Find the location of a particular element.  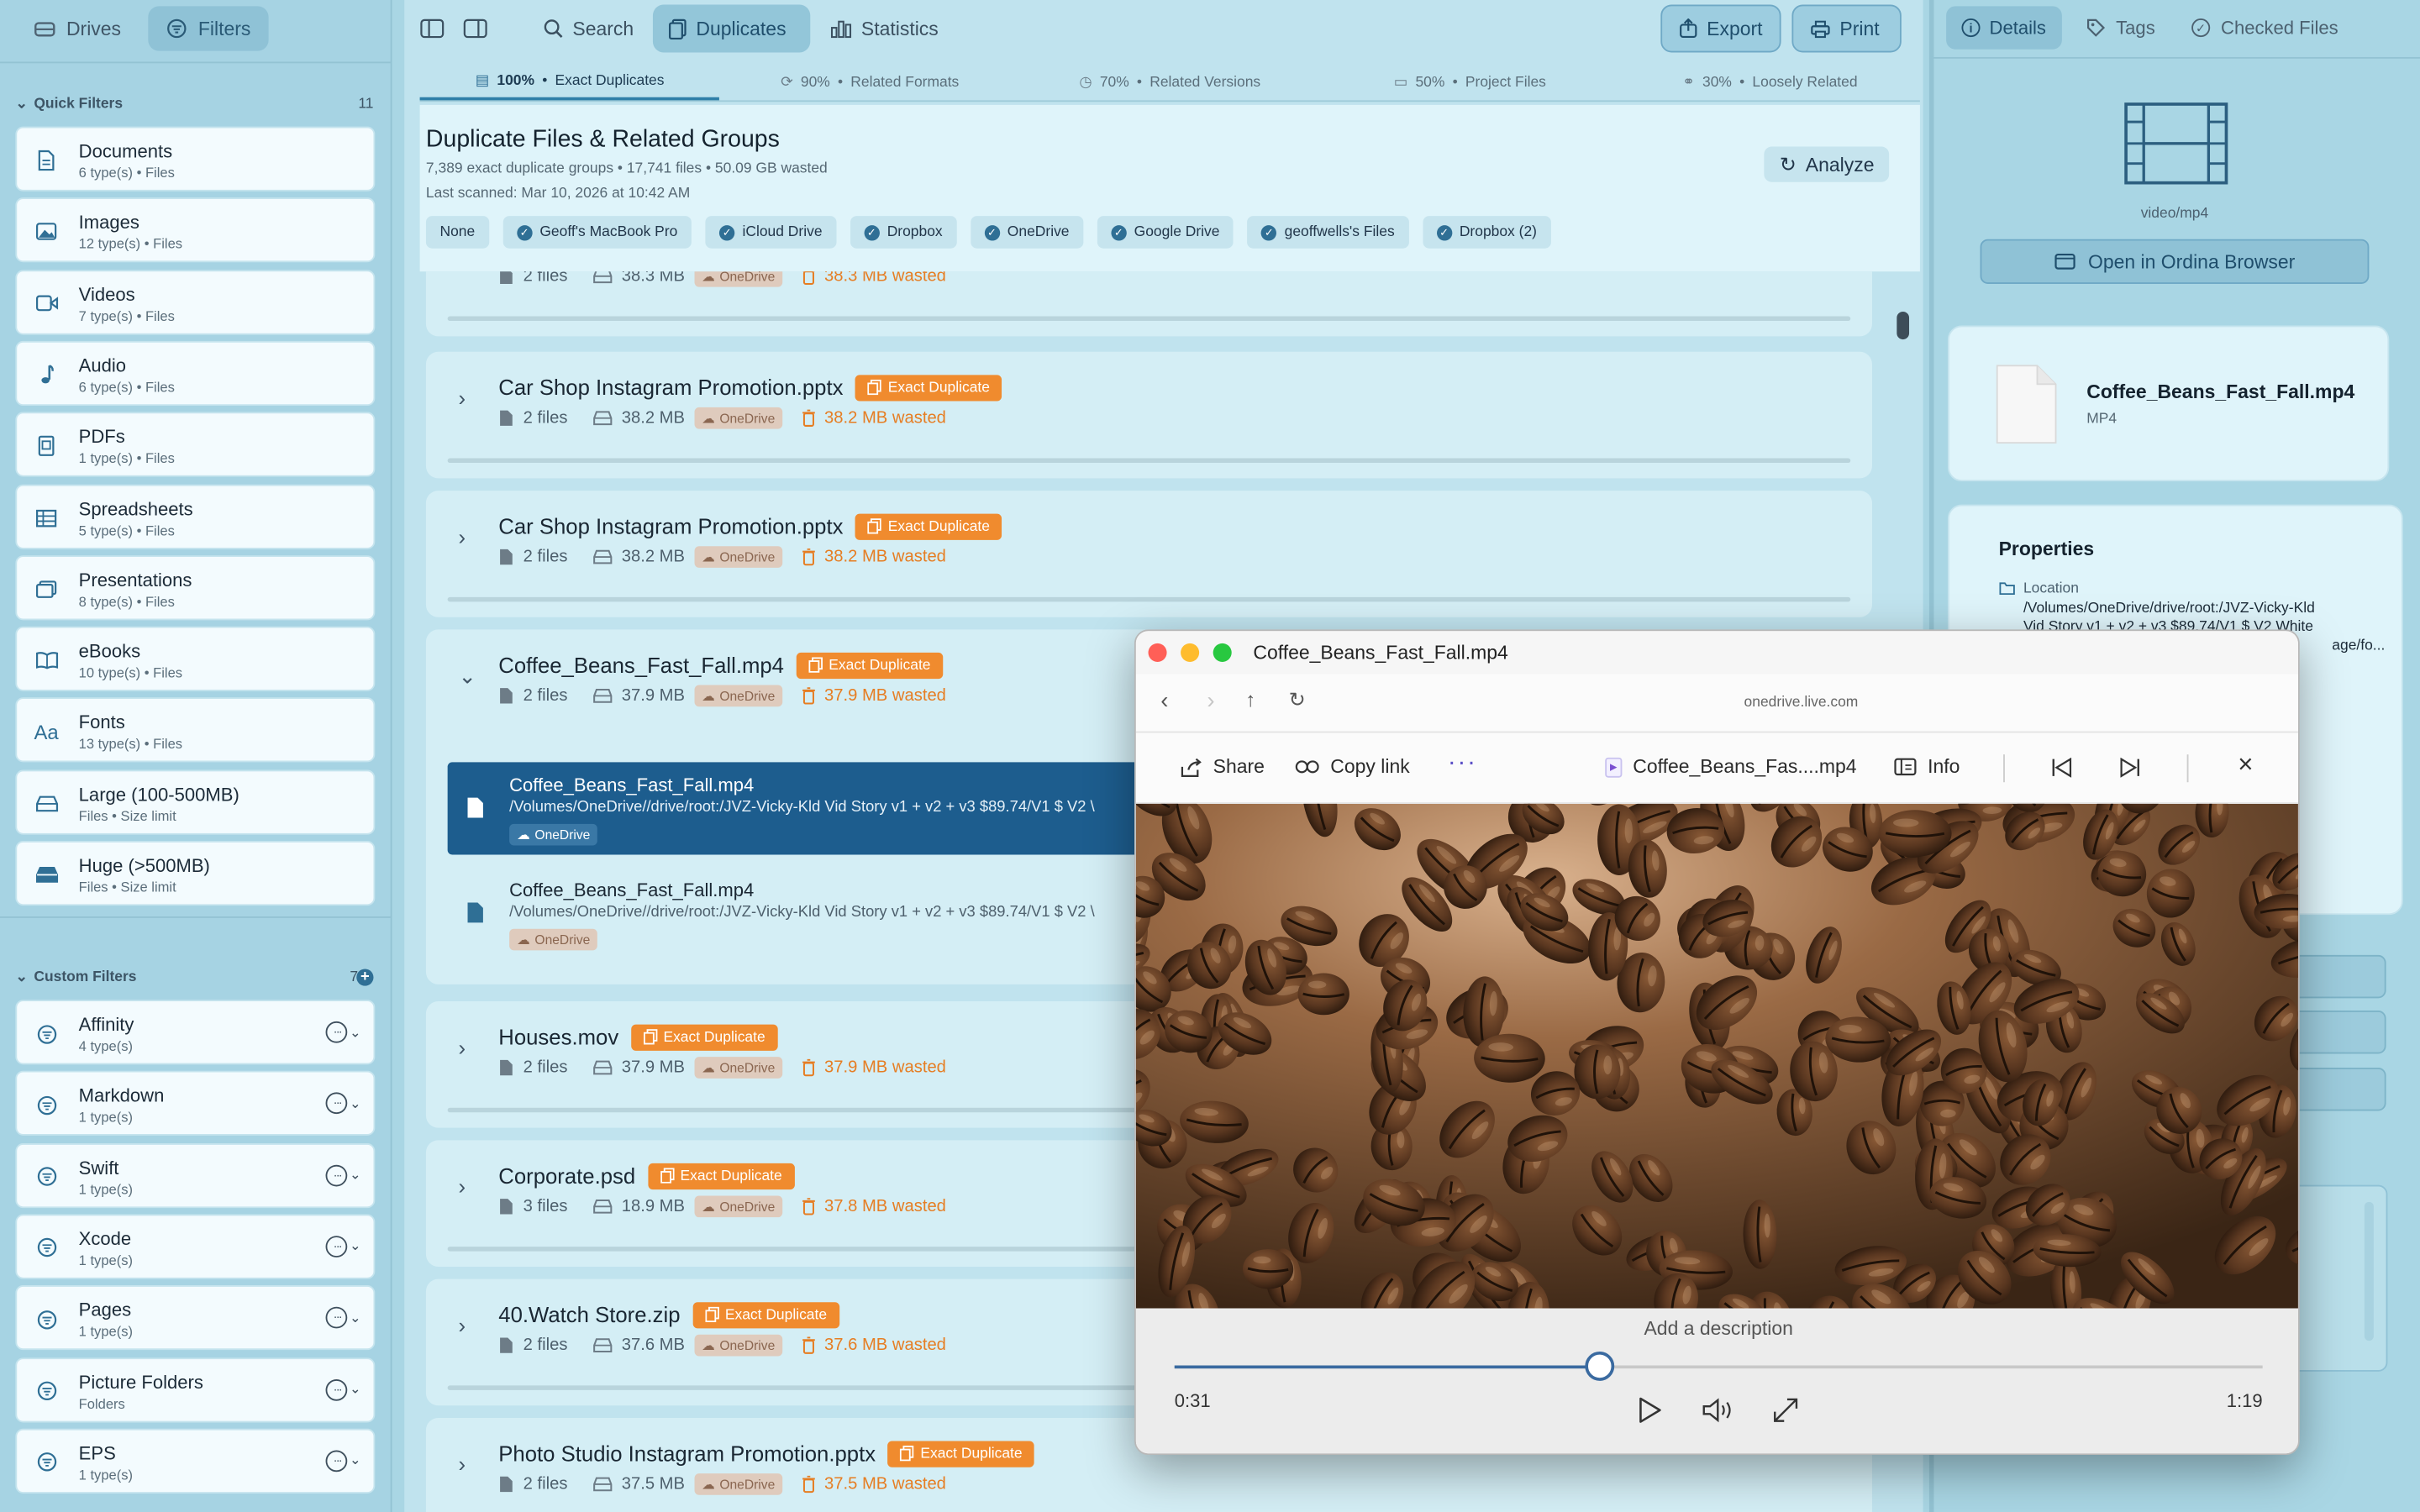

drive-chip-2: ✓ iCloud Drive is located at coordinates (771, 232).